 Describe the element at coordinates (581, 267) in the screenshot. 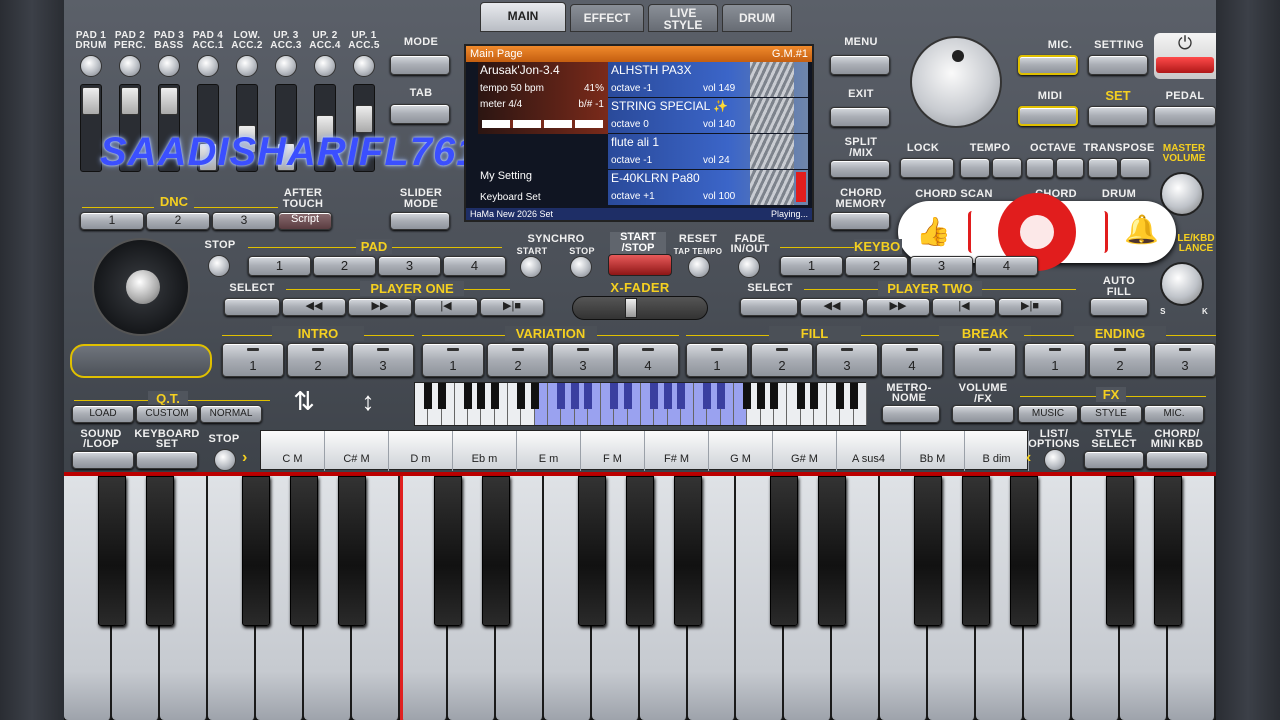

I see `synchro-stop-button` at that location.